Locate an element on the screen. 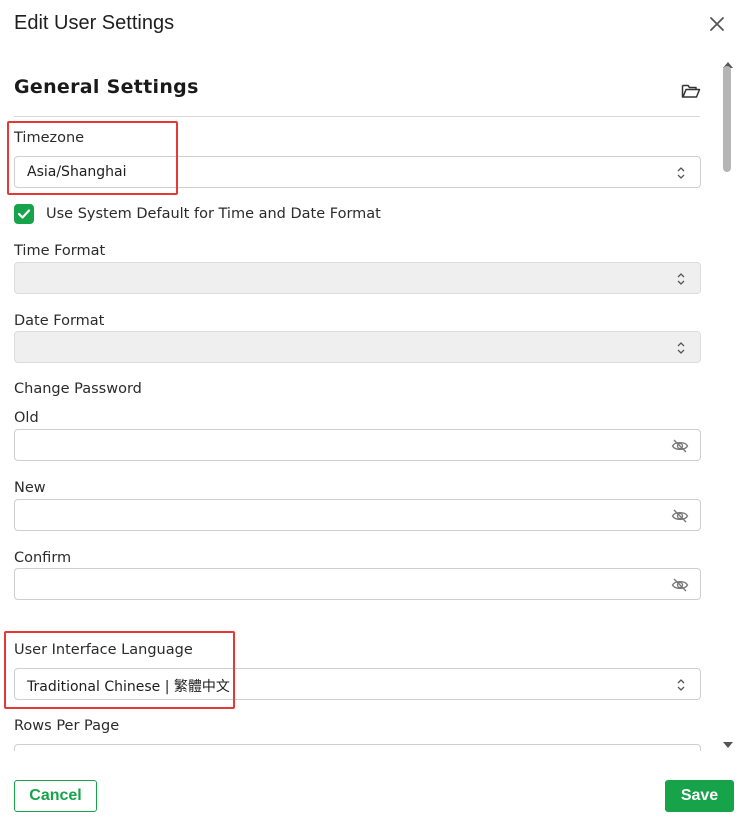  language-value: Traditional Chinese | 繁體中文 is located at coordinates (128, 687).